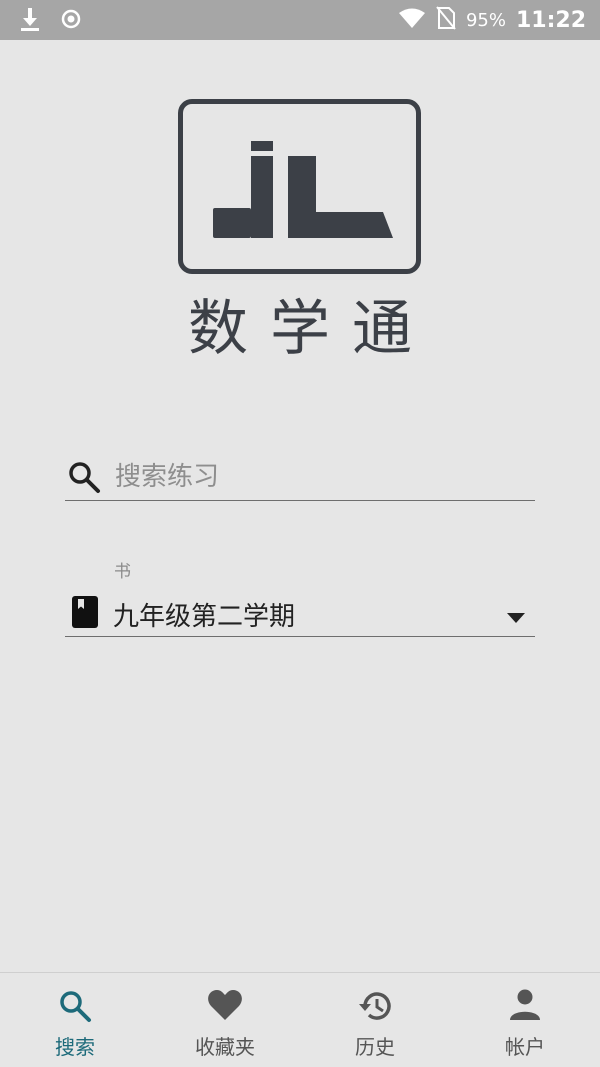 Image resolution: width=600 pixels, height=1067 pixels. I want to click on dropdown-arrow-icon, so click(516, 617).